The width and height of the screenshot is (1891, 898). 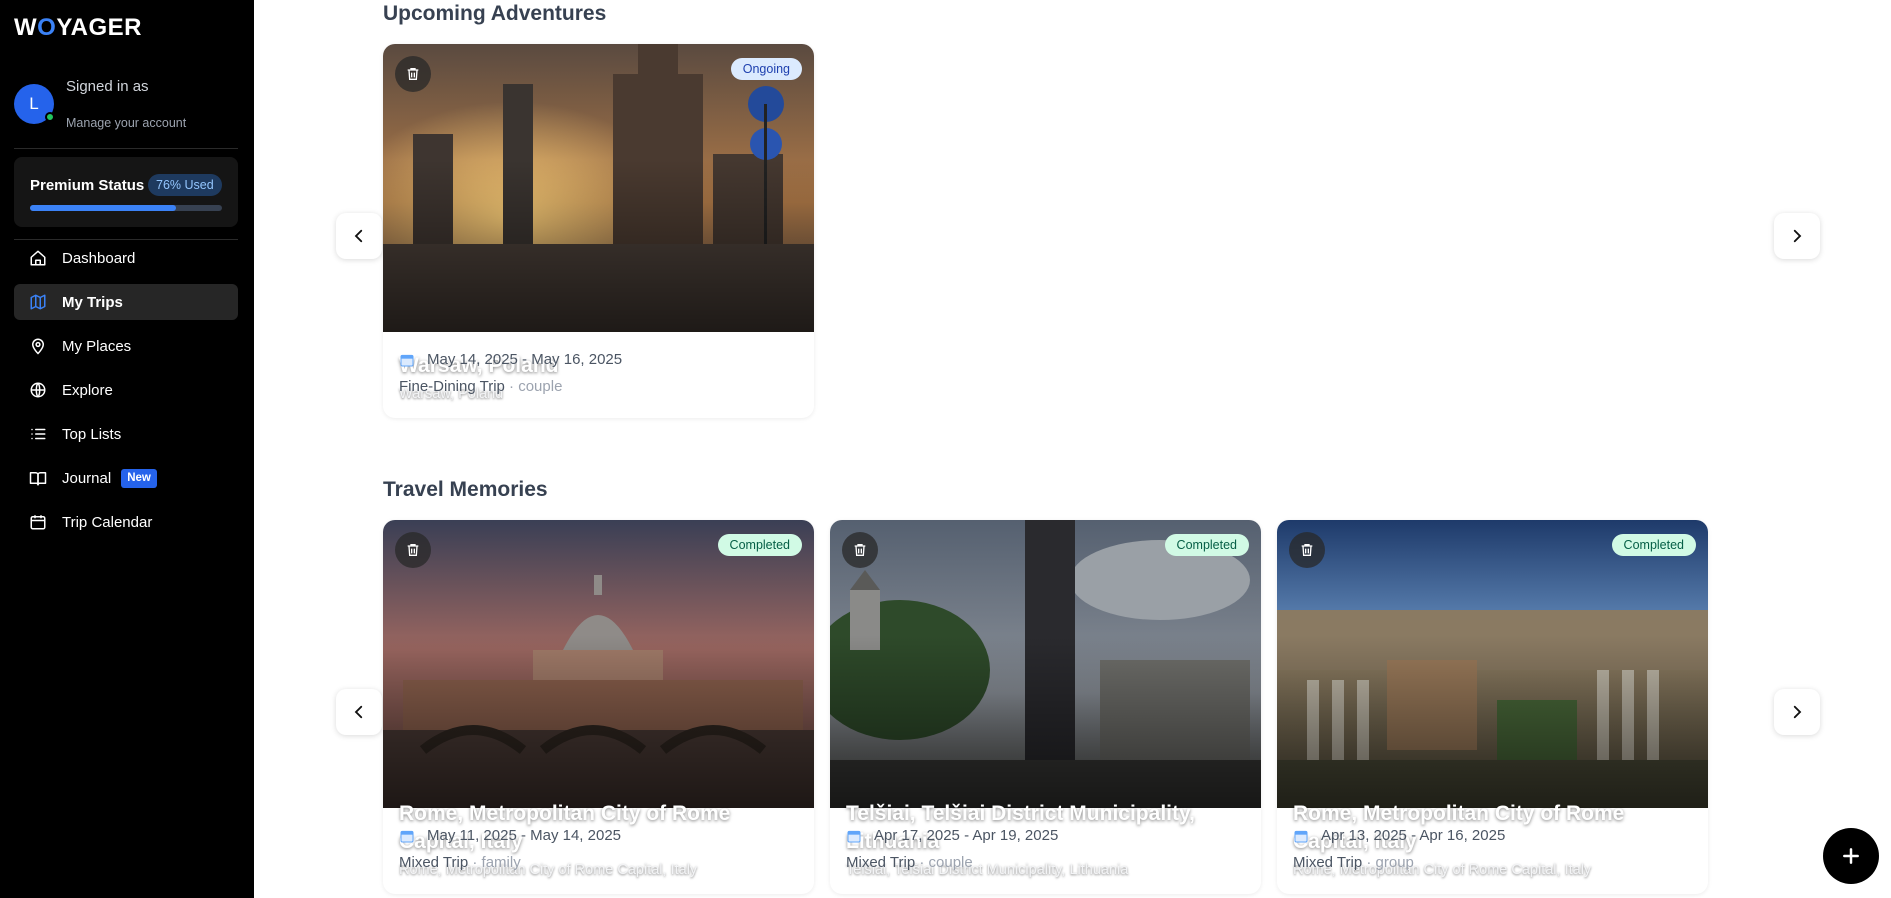 I want to click on globe-icon, so click(x=38, y=390).